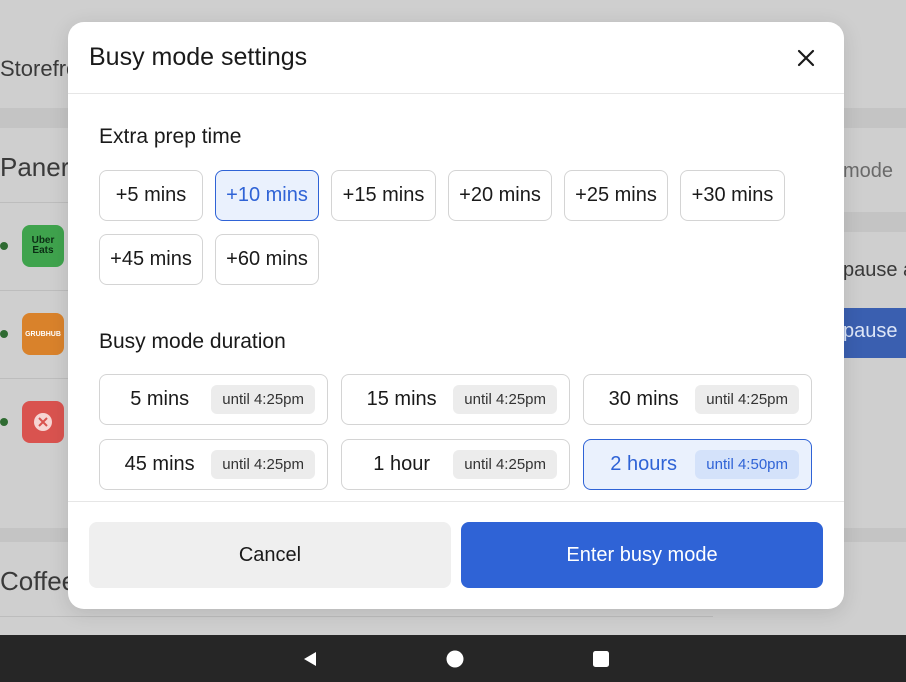 The image size is (906, 682). I want to click on prep-option: +30 mins, so click(732, 195).